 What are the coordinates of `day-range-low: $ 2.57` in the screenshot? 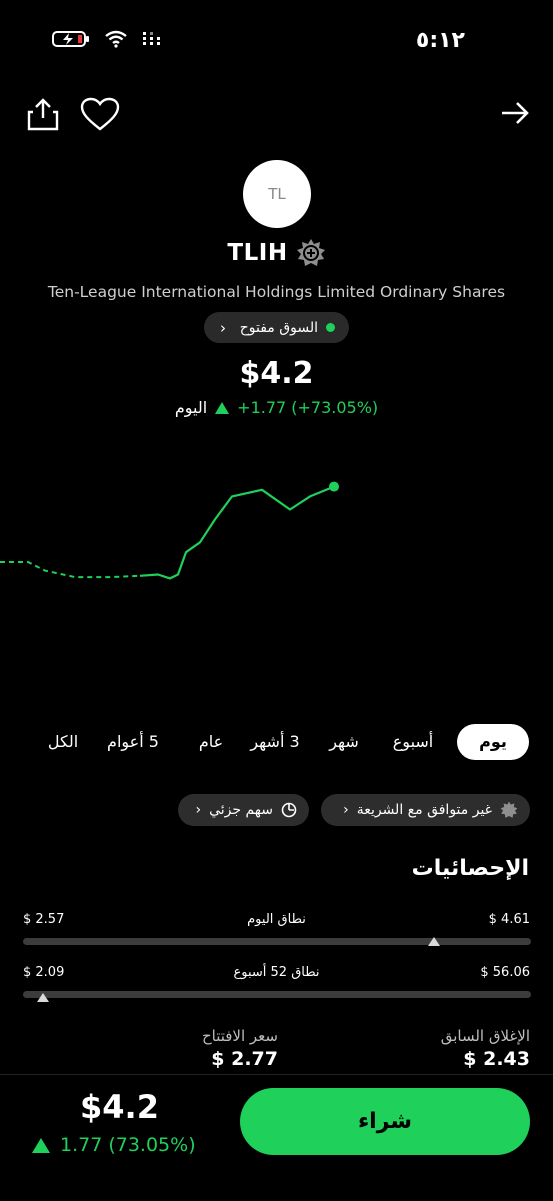 It's located at (44, 919).